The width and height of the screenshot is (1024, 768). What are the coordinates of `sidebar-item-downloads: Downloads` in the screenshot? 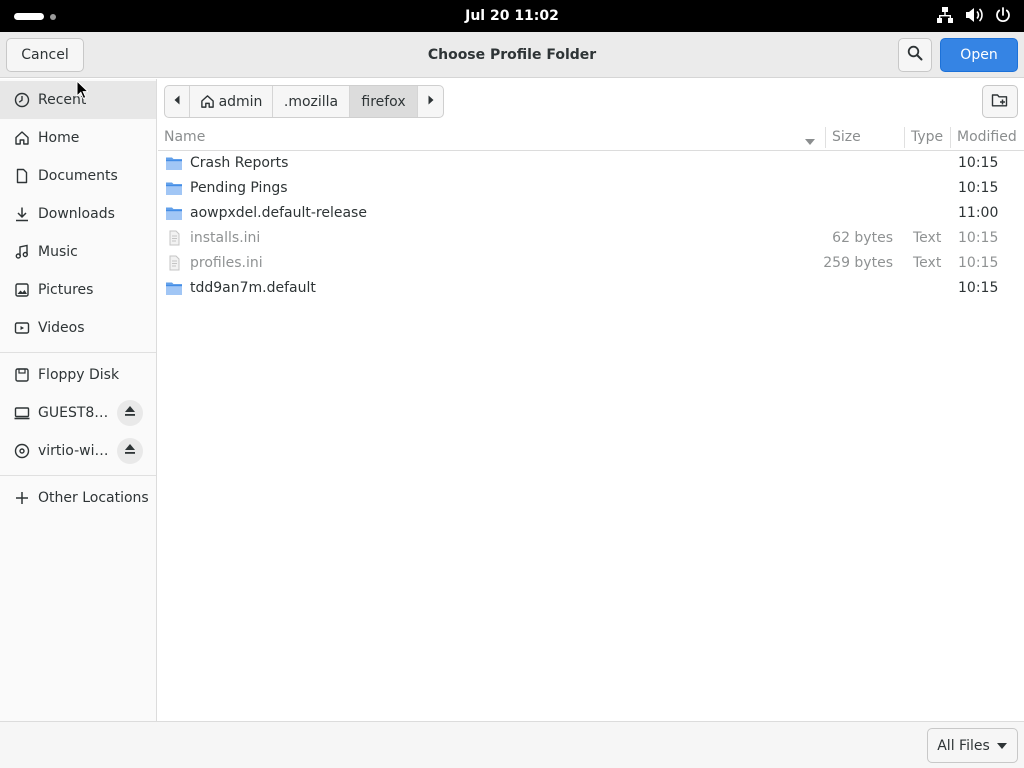 It's located at (78, 214).